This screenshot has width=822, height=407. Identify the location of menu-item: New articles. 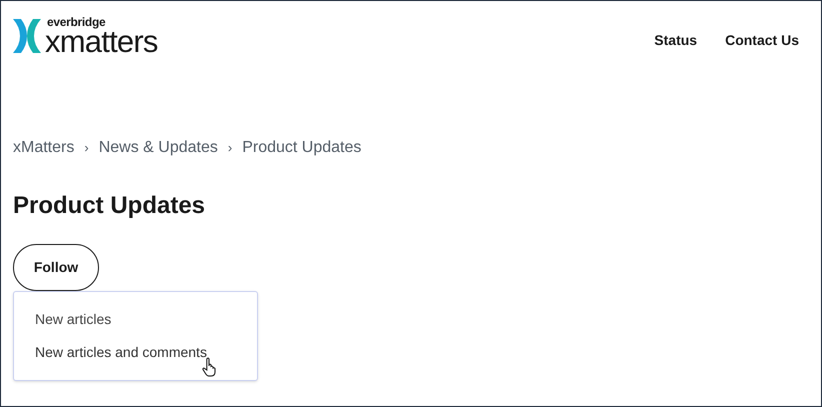
(73, 319).